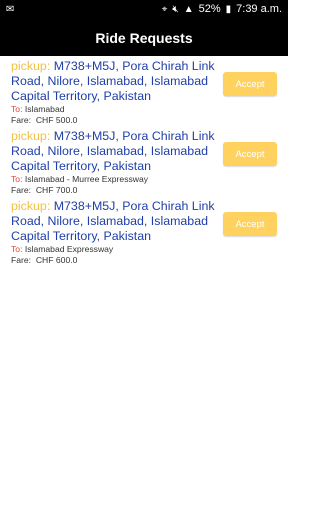 This screenshot has width=320, height=512. What do you see at coordinates (164, 9) in the screenshot?
I see `location-icon: ⌖` at bounding box center [164, 9].